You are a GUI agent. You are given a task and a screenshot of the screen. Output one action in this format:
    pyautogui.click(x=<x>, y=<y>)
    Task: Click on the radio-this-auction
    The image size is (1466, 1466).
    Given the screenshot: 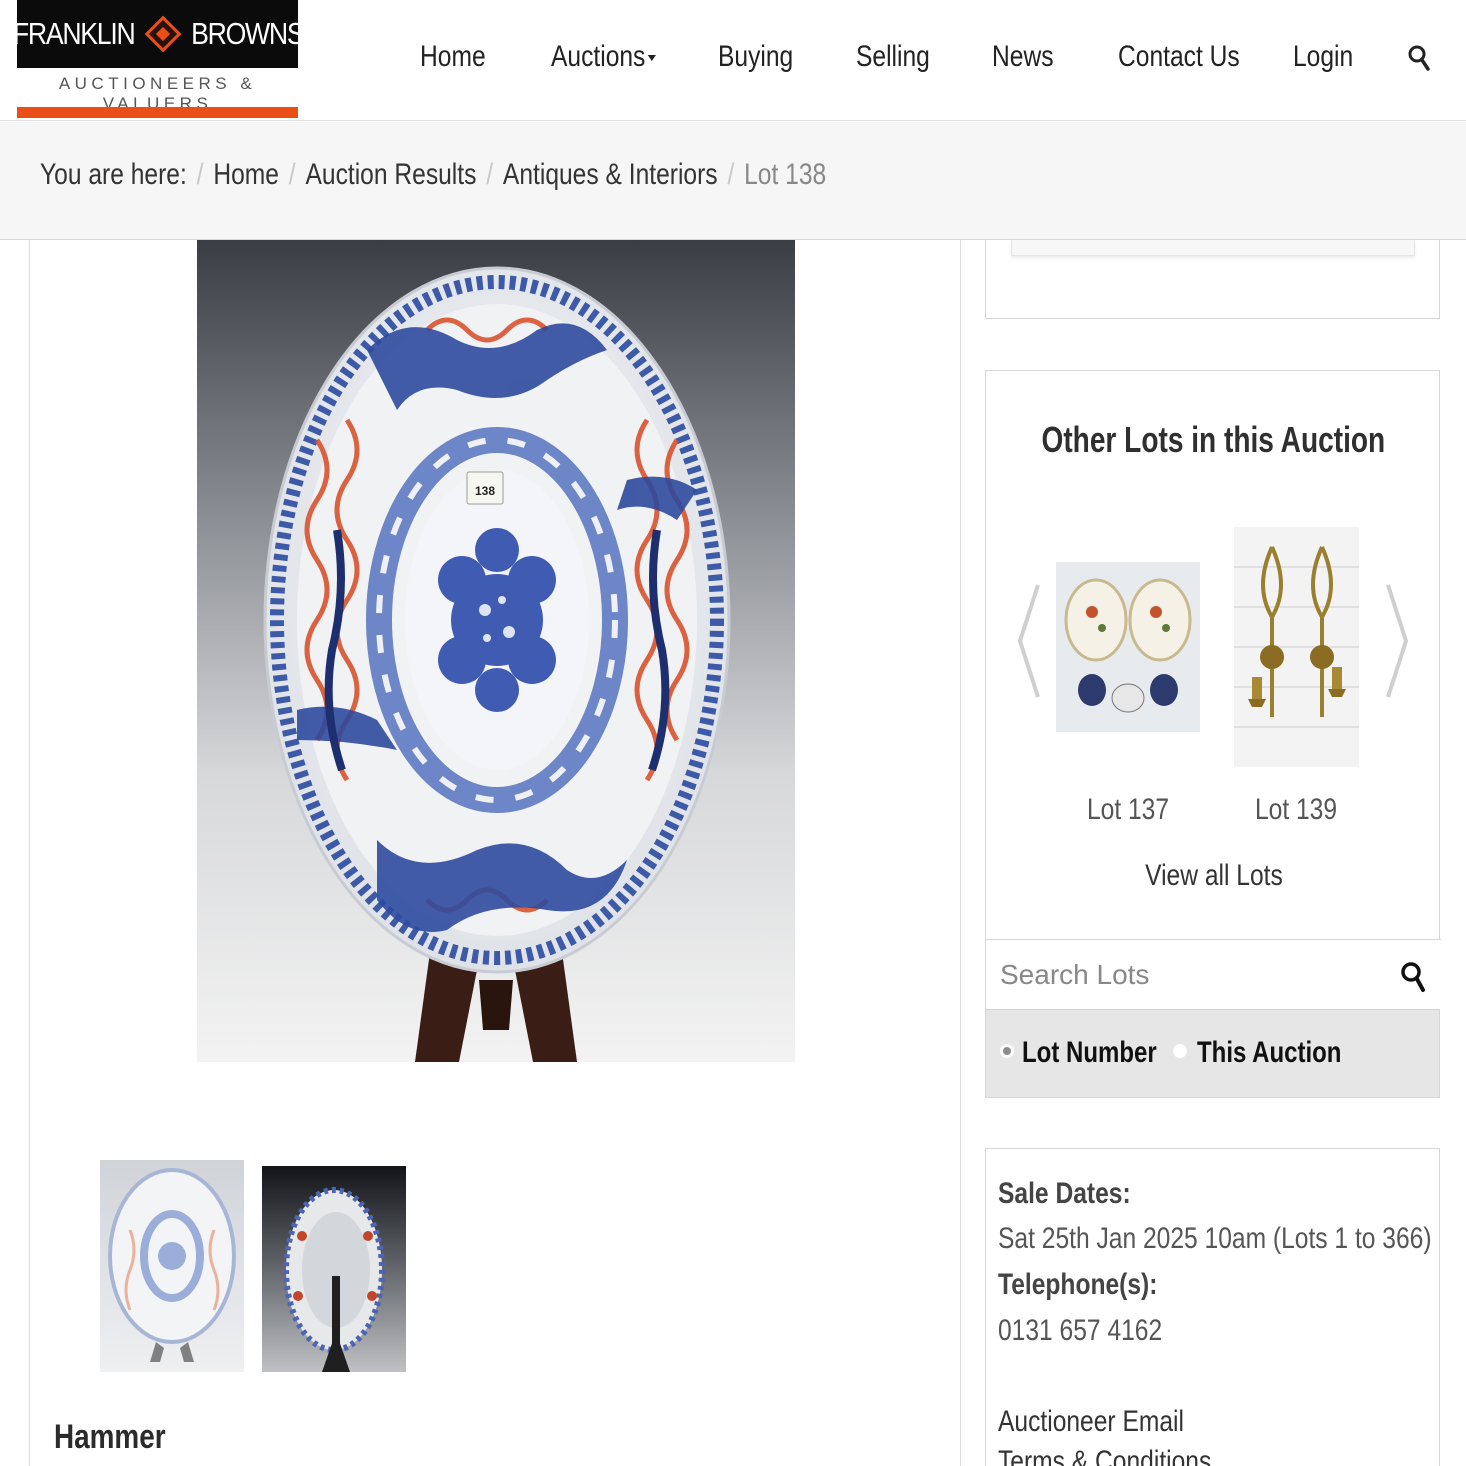 What is the action you would take?
    pyautogui.click(x=1180, y=1051)
    